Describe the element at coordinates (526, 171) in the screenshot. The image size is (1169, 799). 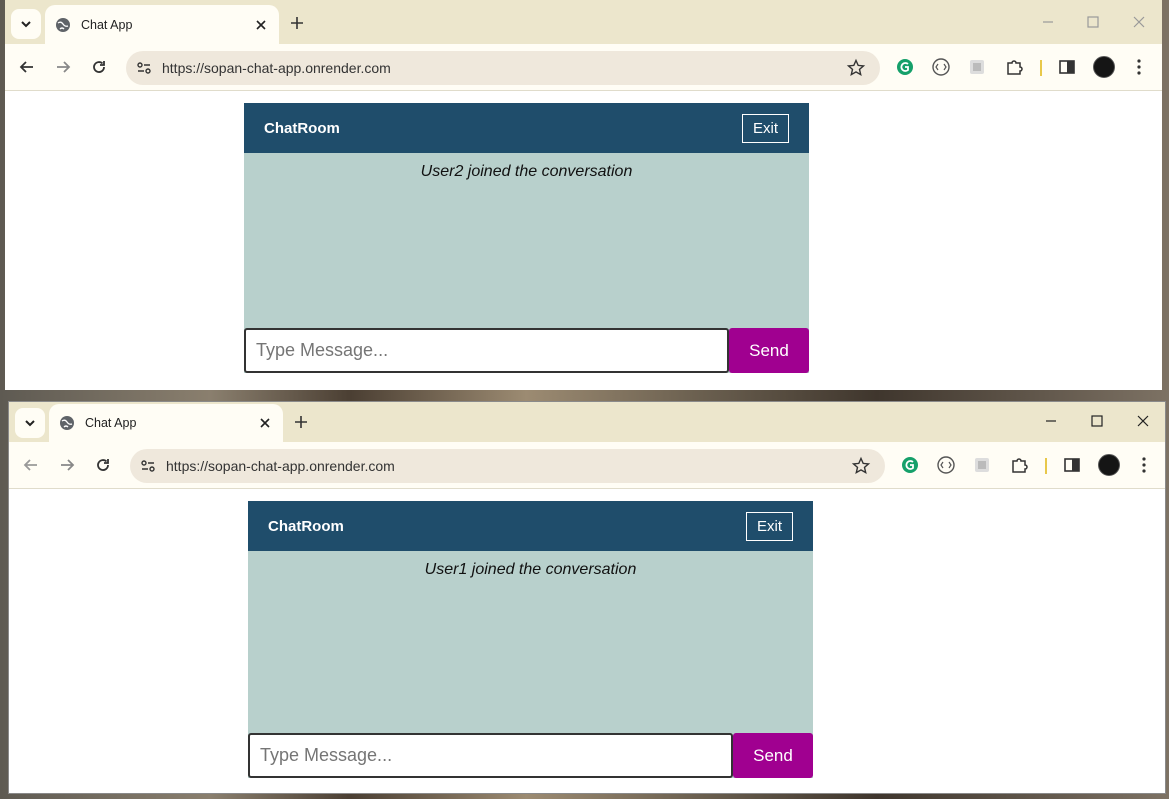
I see `join-notice: User2 joined the conversation` at that location.